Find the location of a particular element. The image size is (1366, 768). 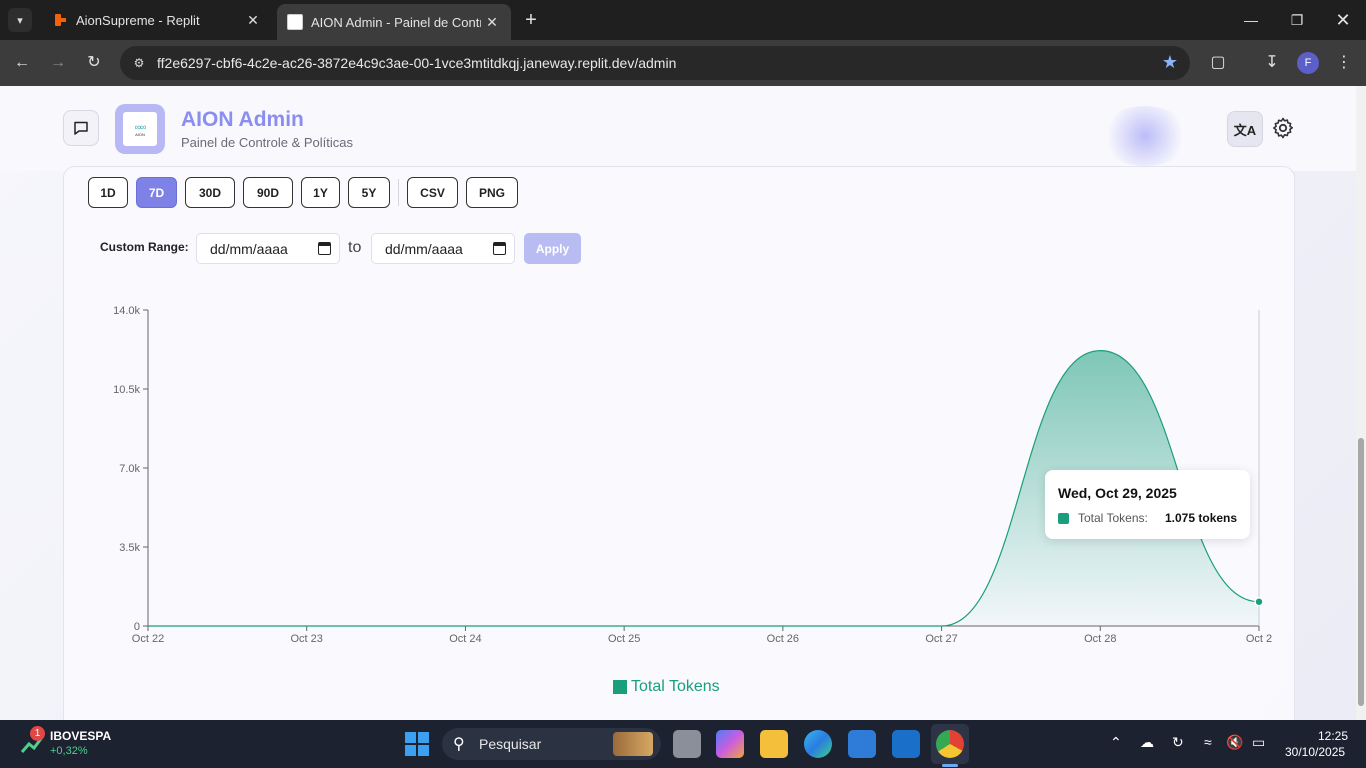

new-tab-icon: + is located at coordinates (531, 20).